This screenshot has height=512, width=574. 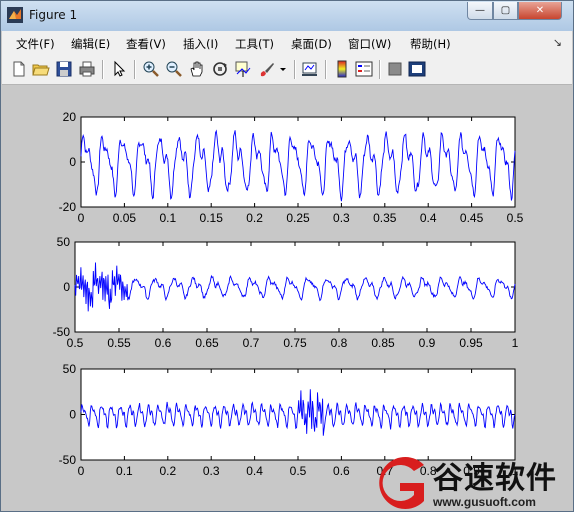 I want to click on y-tick-label: -20, so click(x=68, y=207).